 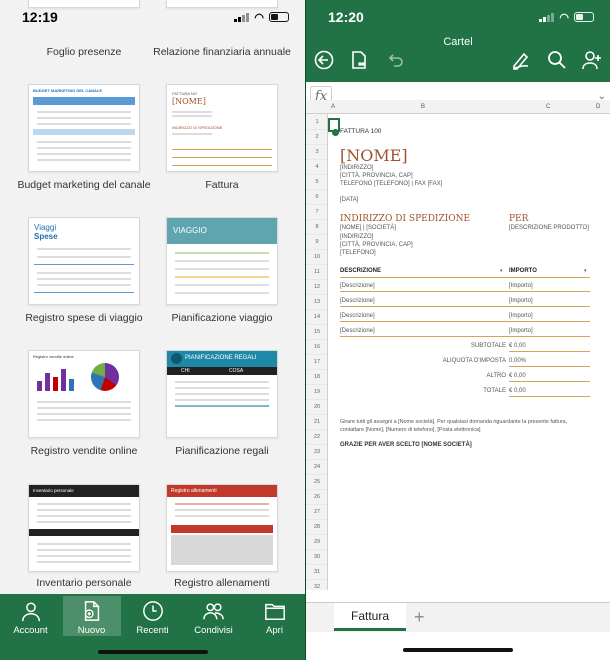 What do you see at coordinates (84, 583) in the screenshot?
I see `template-label: Inventario personale` at bounding box center [84, 583].